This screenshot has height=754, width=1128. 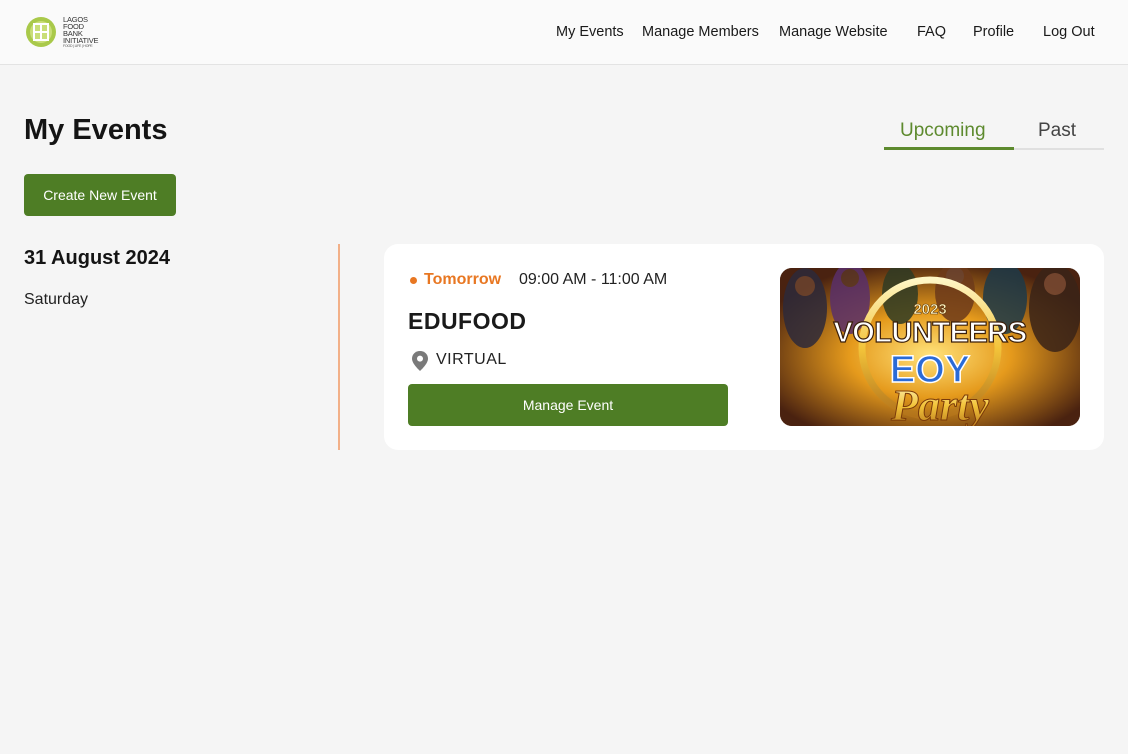 I want to click on manage-event-button: Manage Event, so click(x=568, y=405).